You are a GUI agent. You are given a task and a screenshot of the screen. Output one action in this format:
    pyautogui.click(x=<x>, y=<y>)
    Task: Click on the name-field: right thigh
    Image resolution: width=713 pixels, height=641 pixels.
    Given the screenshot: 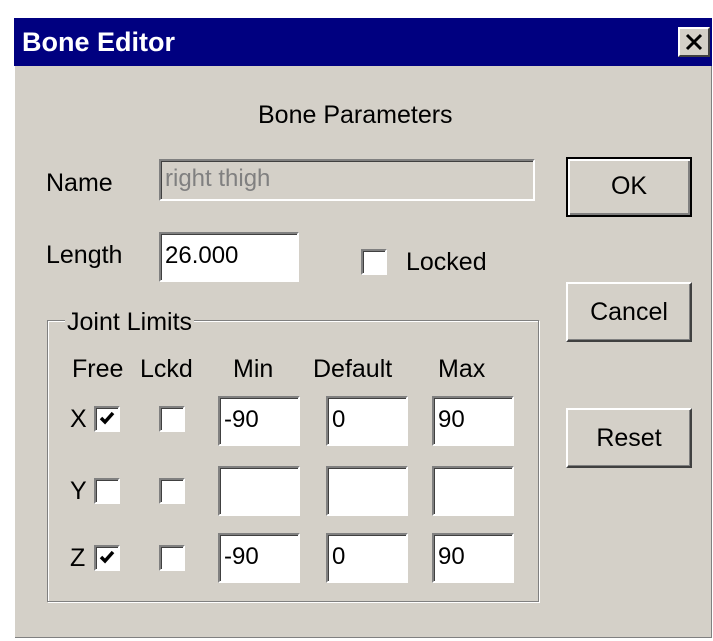 What is the action you would take?
    pyautogui.click(x=347, y=180)
    